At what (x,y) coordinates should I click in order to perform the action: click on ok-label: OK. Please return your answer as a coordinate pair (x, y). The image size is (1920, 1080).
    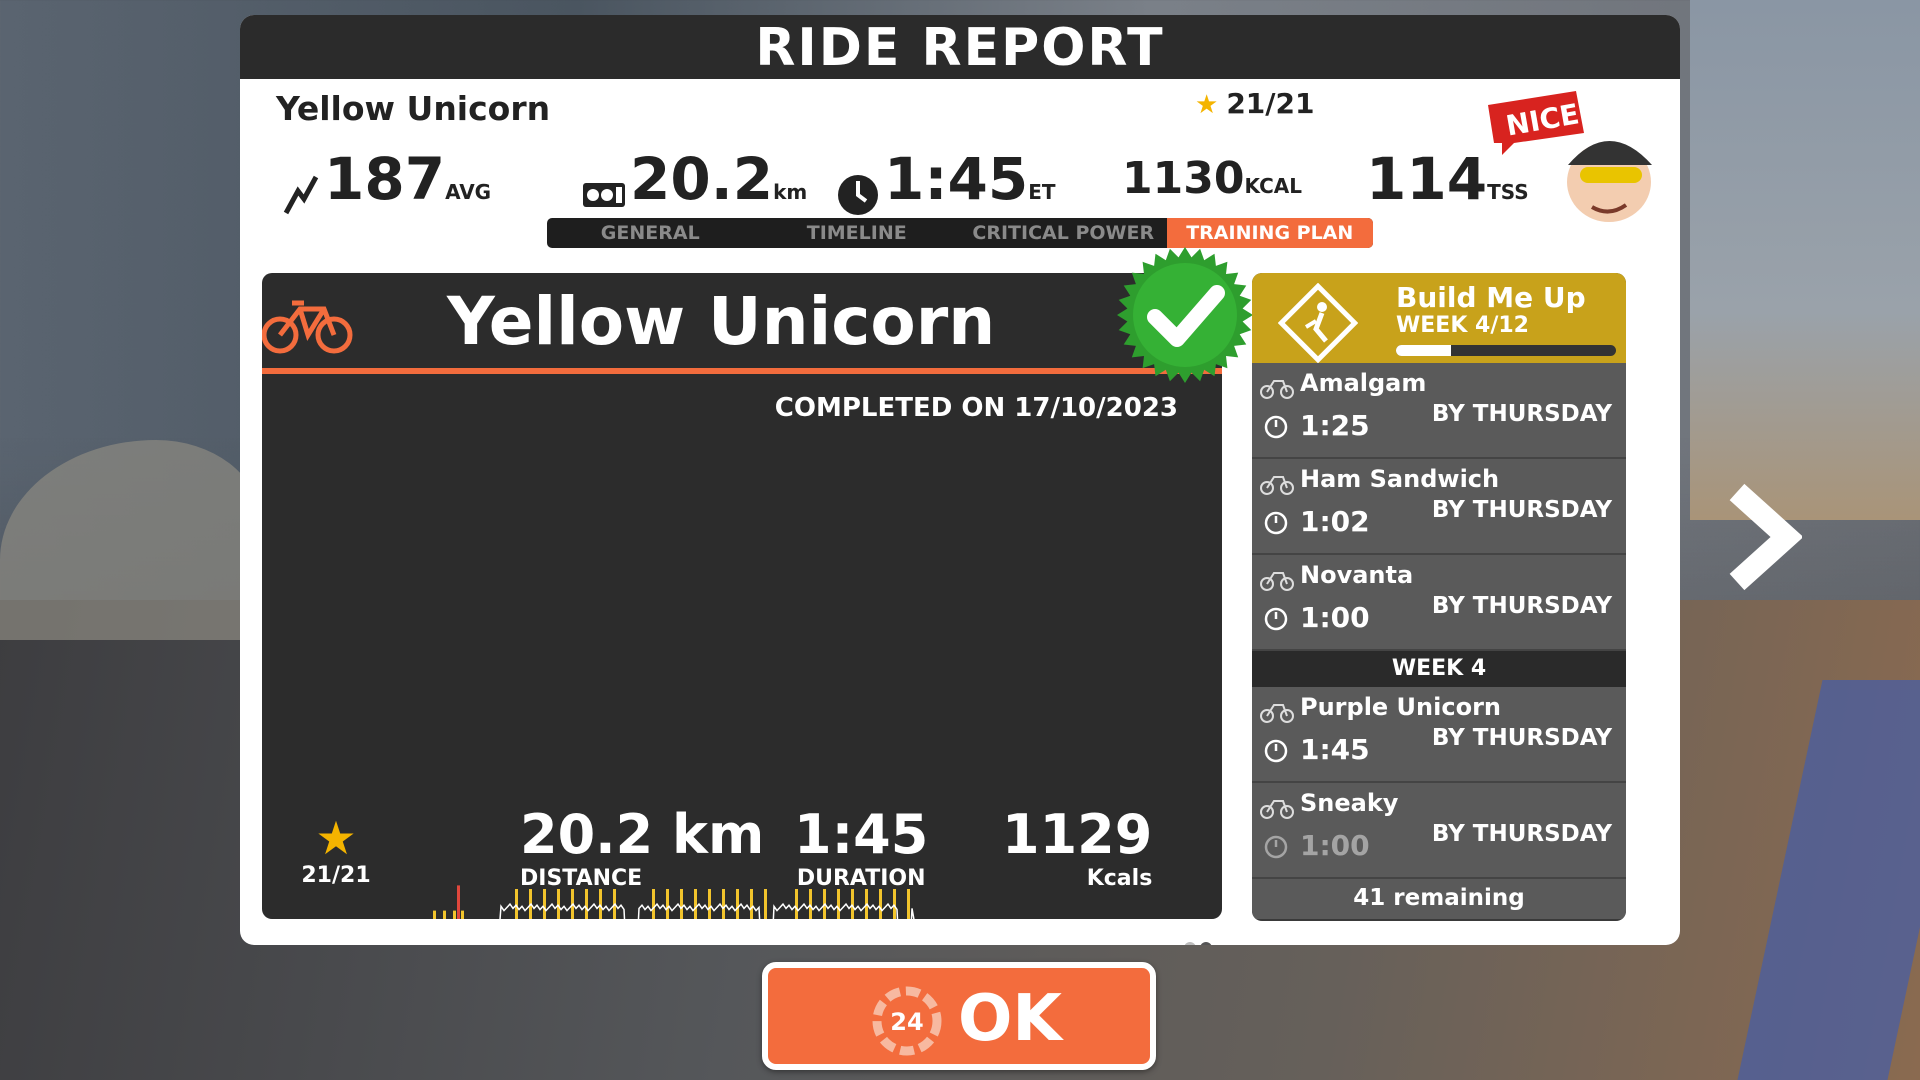
    Looking at the image, I should click on (1010, 1019).